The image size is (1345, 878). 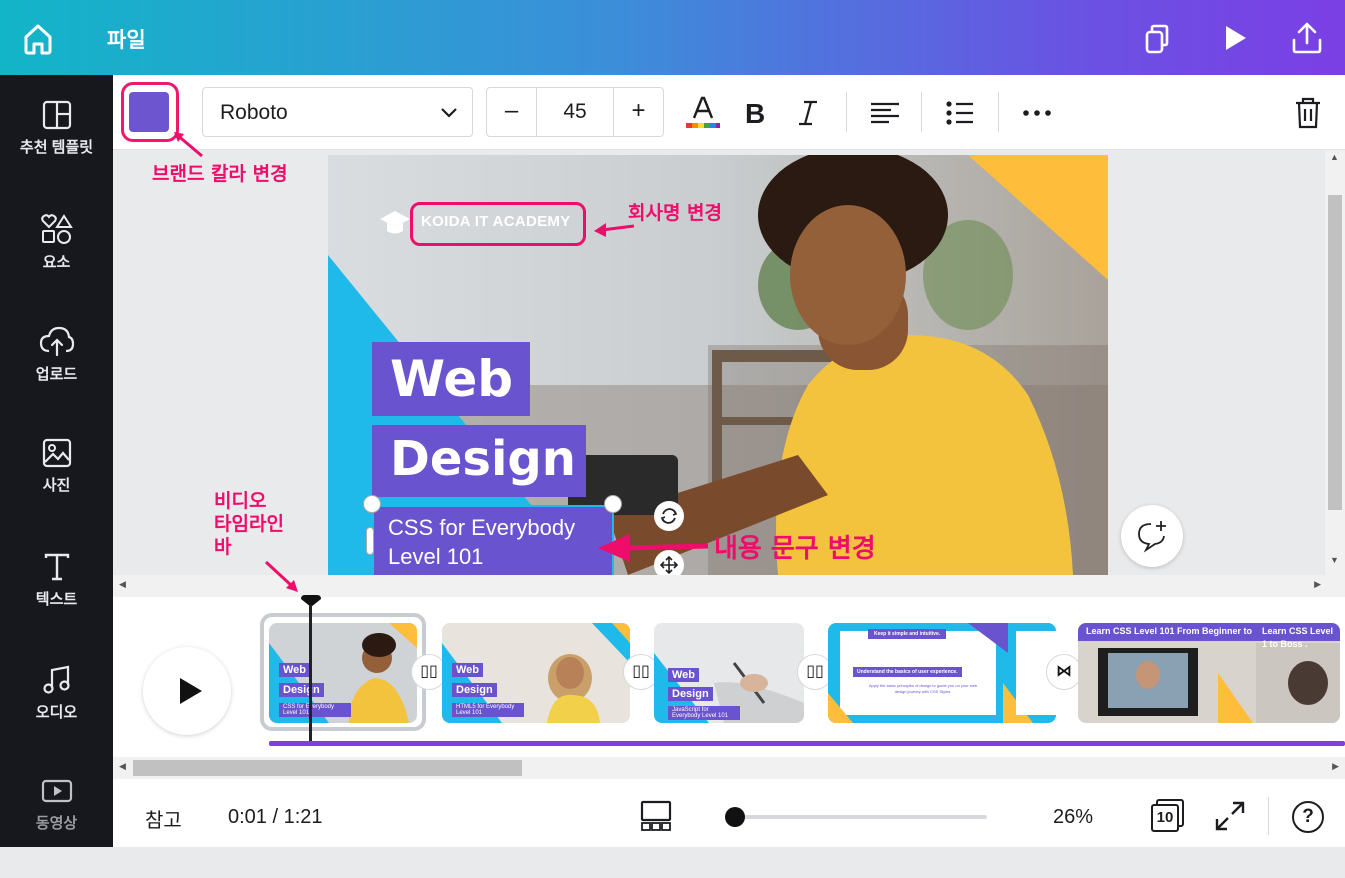 I want to click on clip-label: CSS for Everybody Level 101, so click(x=315, y=710).